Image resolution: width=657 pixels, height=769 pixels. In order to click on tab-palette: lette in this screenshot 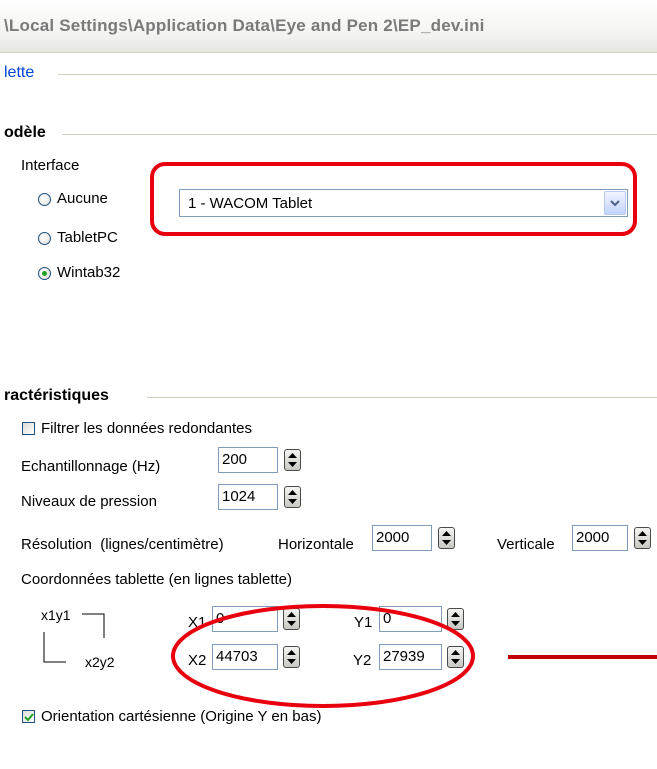, I will do `click(19, 73)`.